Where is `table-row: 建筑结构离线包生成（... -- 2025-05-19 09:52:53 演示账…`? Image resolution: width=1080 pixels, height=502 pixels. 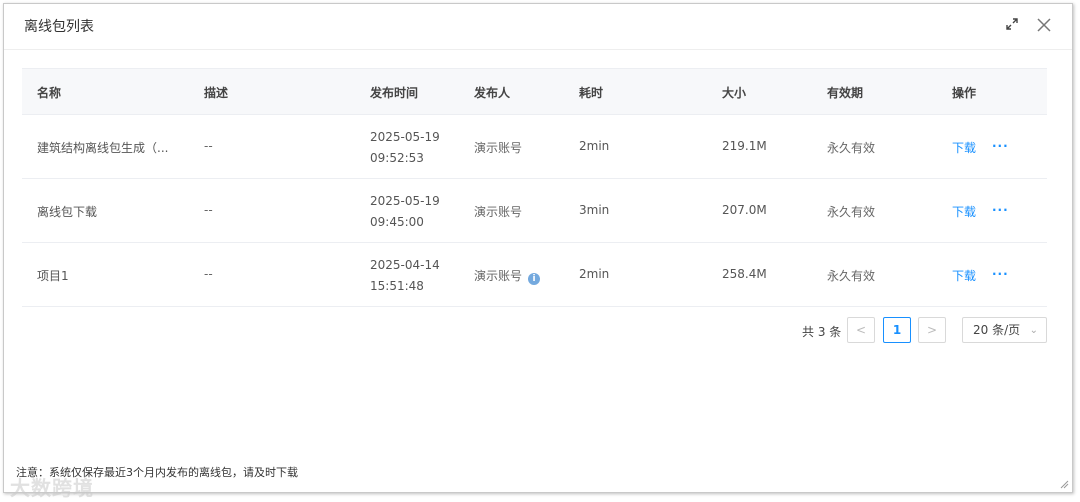 table-row: 建筑结构离线包生成（... -- 2025-05-19 09:52:53 演示账… is located at coordinates (534, 147).